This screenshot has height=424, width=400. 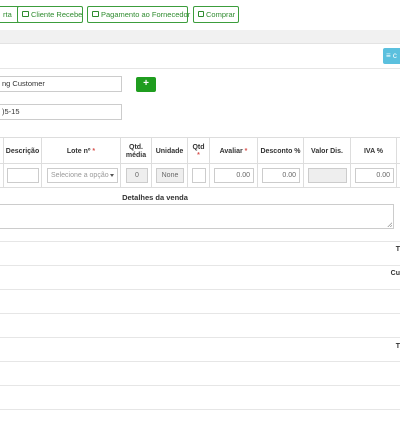 What do you see at coordinates (200, 37) in the screenshot?
I see `header-band` at bounding box center [200, 37].